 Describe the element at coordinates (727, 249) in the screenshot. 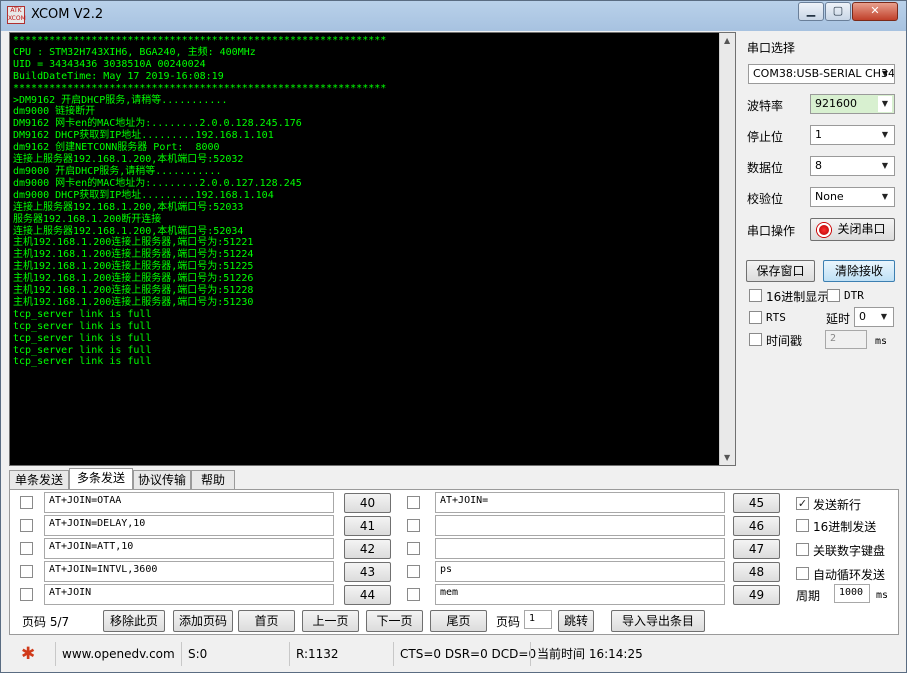

I see `terminal-scrollbar: ▲ ▼` at that location.